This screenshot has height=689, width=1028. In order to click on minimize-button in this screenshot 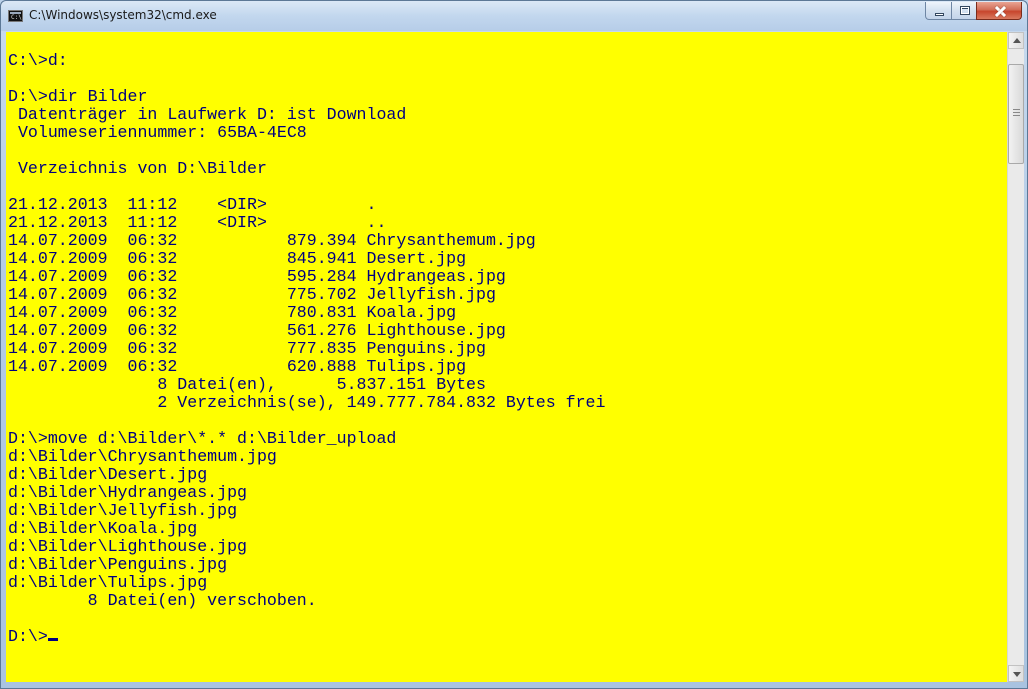, I will do `click(938, 11)`.